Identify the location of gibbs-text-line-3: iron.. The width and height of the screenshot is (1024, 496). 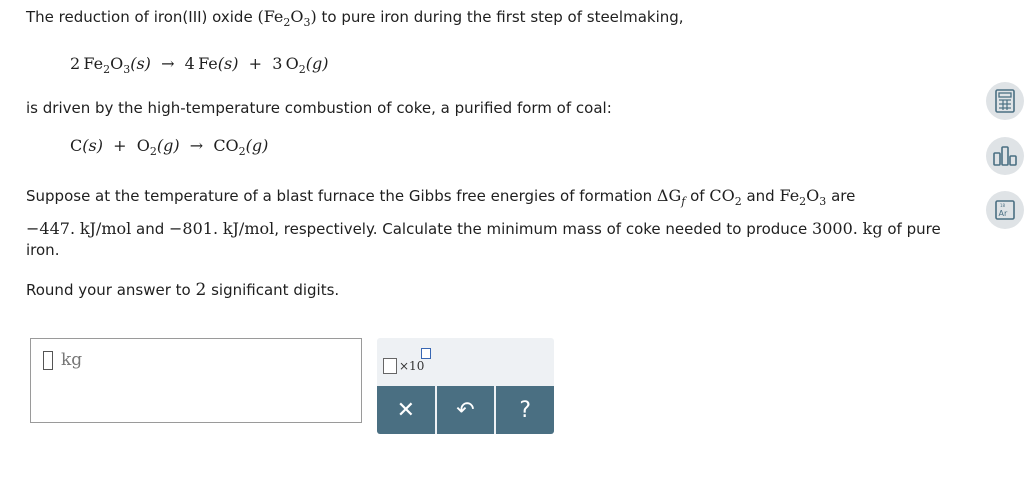
(43, 250).